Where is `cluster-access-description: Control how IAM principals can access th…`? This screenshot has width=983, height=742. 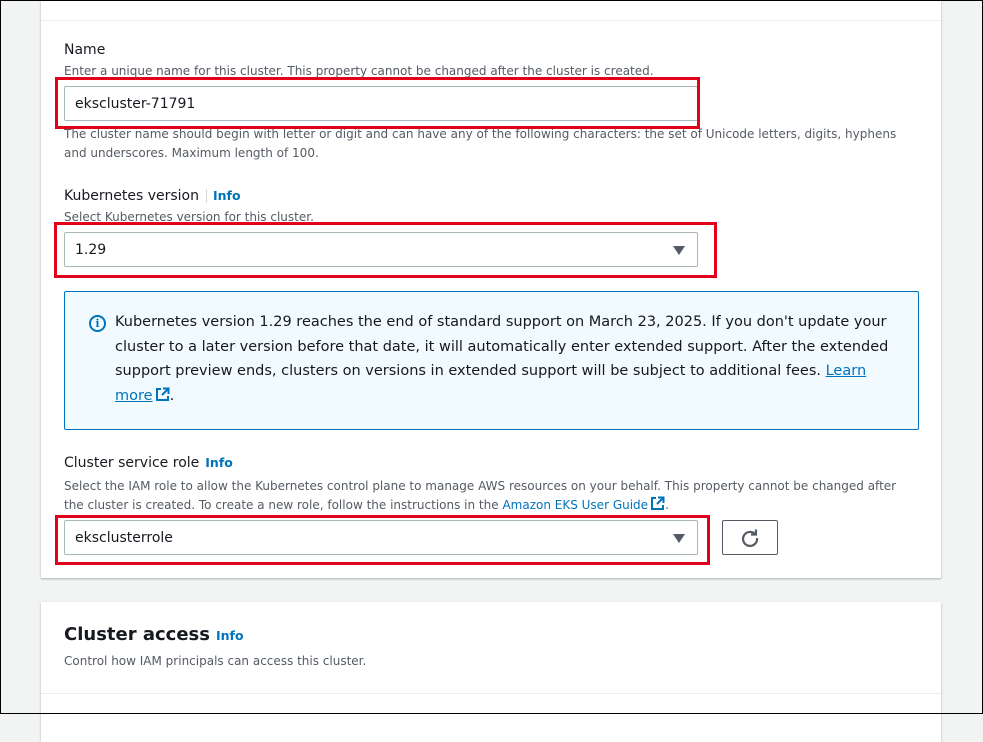
cluster-access-description: Control how IAM principals can access th… is located at coordinates (215, 661).